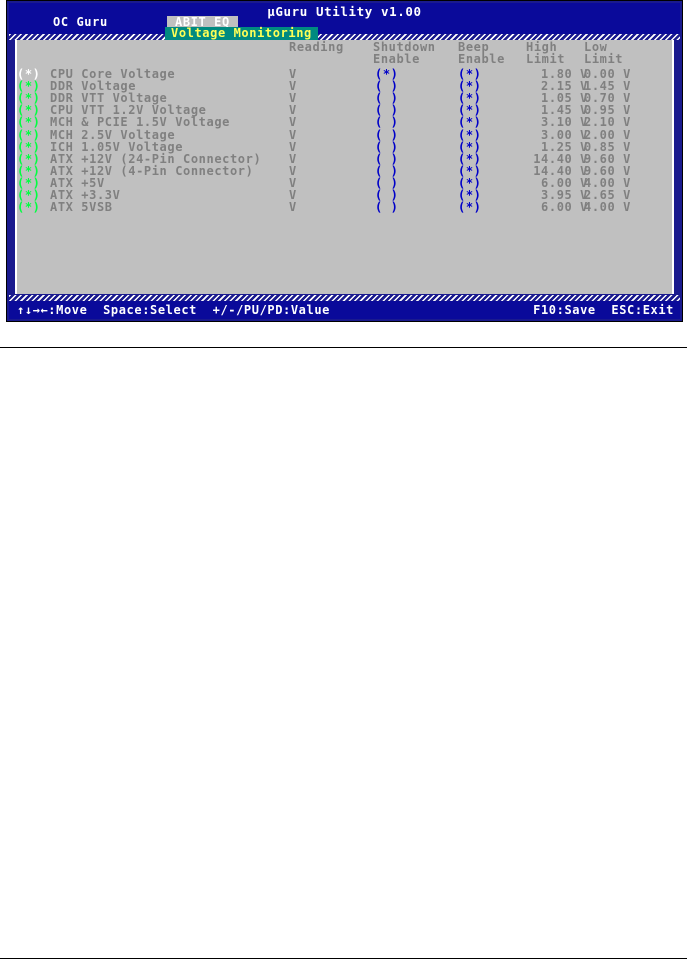 The height and width of the screenshot is (961, 687). What do you see at coordinates (344, 11) in the screenshot?
I see `app-title: µGuru Utility v1.00` at bounding box center [344, 11].